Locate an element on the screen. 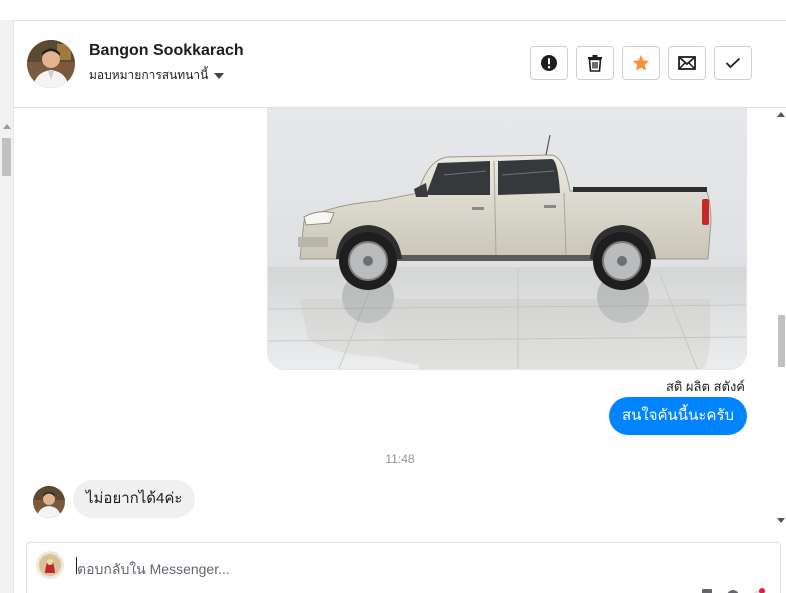 The height and width of the screenshot is (593, 786). emoji-icon is located at coordinates (733, 590).